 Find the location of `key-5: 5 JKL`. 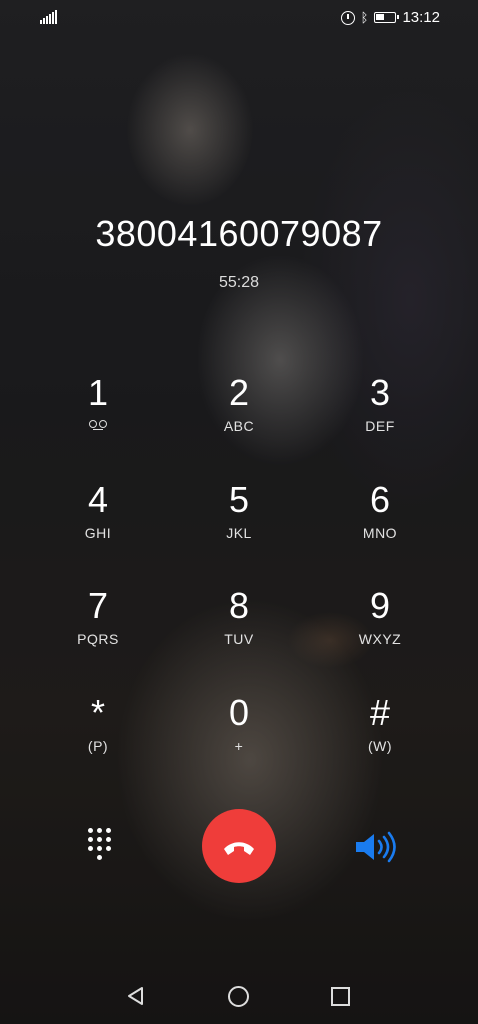

key-5: 5 JKL is located at coordinates (239, 524).